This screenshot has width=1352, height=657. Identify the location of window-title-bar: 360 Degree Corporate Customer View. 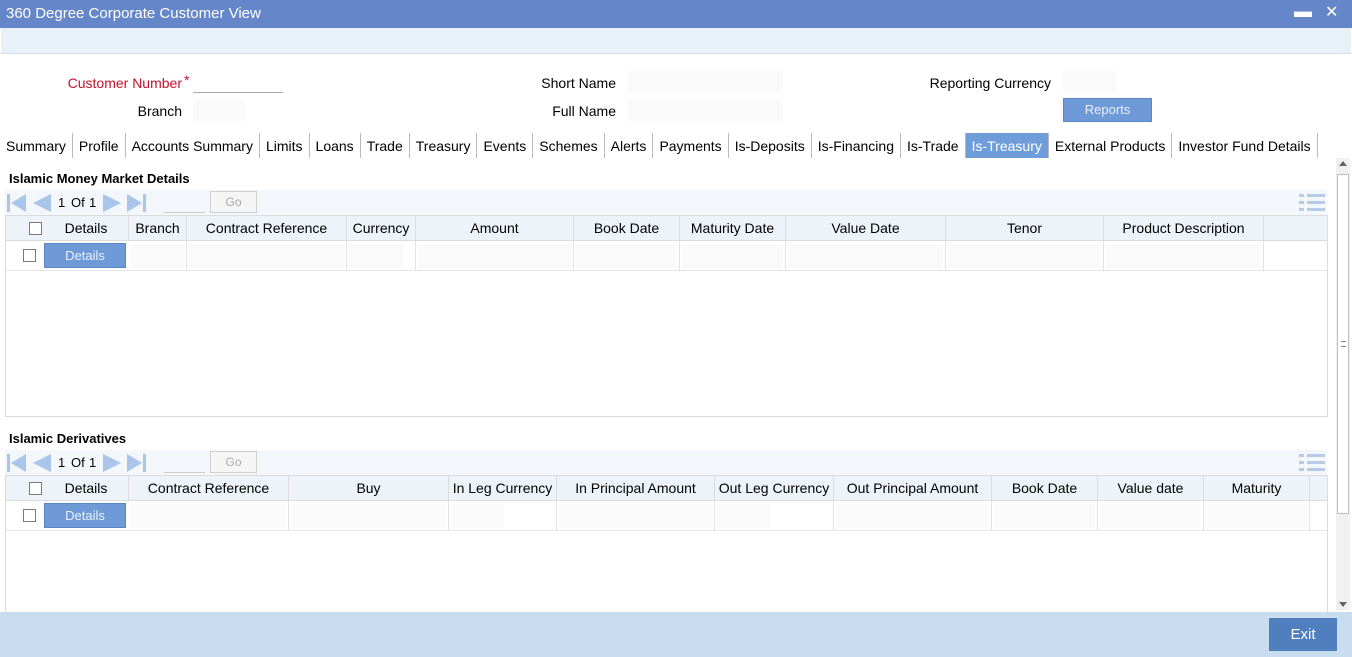
(676, 14).